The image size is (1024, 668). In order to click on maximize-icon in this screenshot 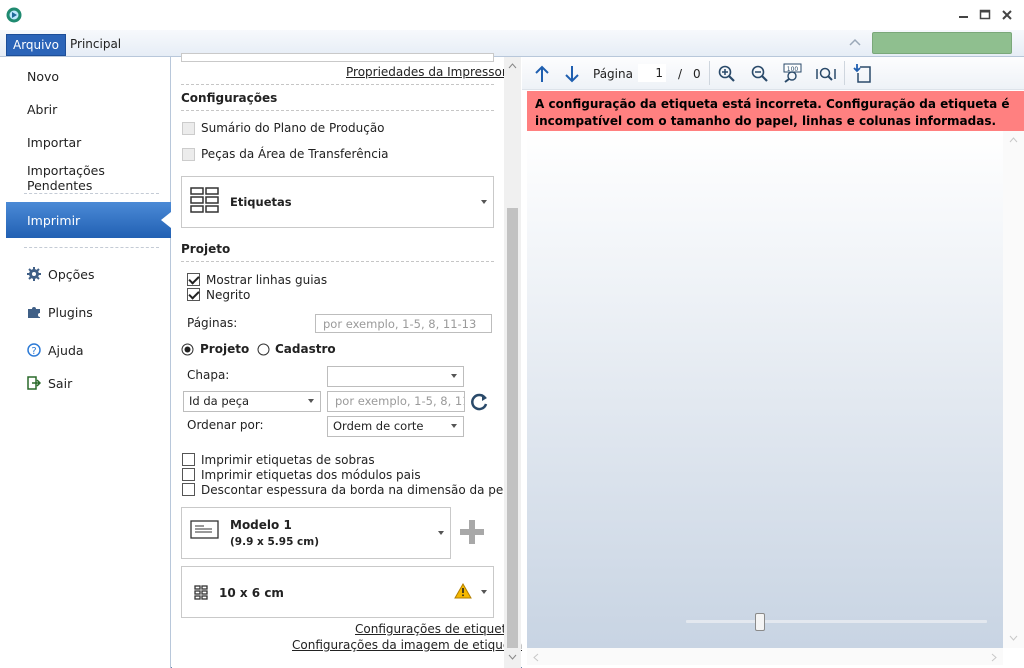, I will do `click(985, 15)`.